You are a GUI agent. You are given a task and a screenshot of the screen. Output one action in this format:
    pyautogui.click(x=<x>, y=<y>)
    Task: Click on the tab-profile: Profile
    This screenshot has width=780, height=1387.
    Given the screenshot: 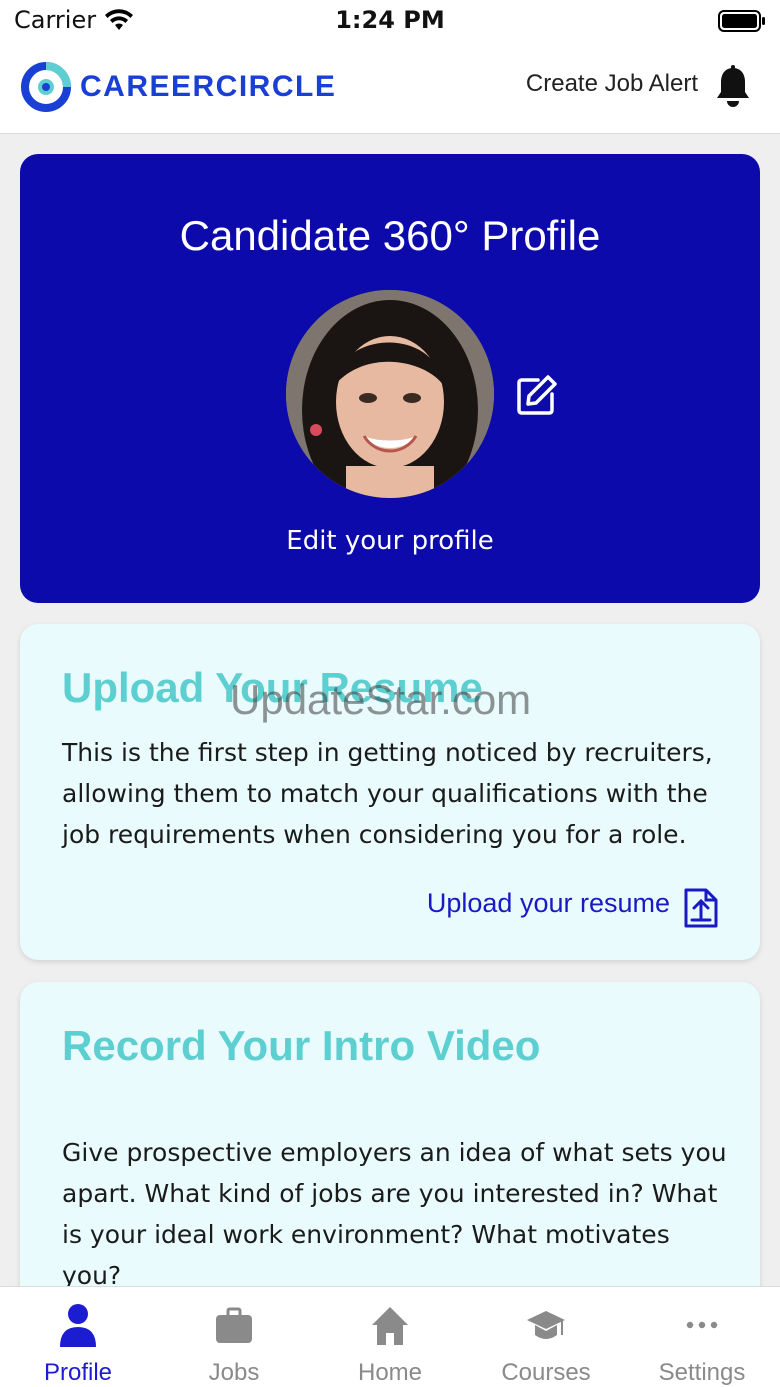 What is the action you would take?
    pyautogui.click(x=78, y=1337)
    